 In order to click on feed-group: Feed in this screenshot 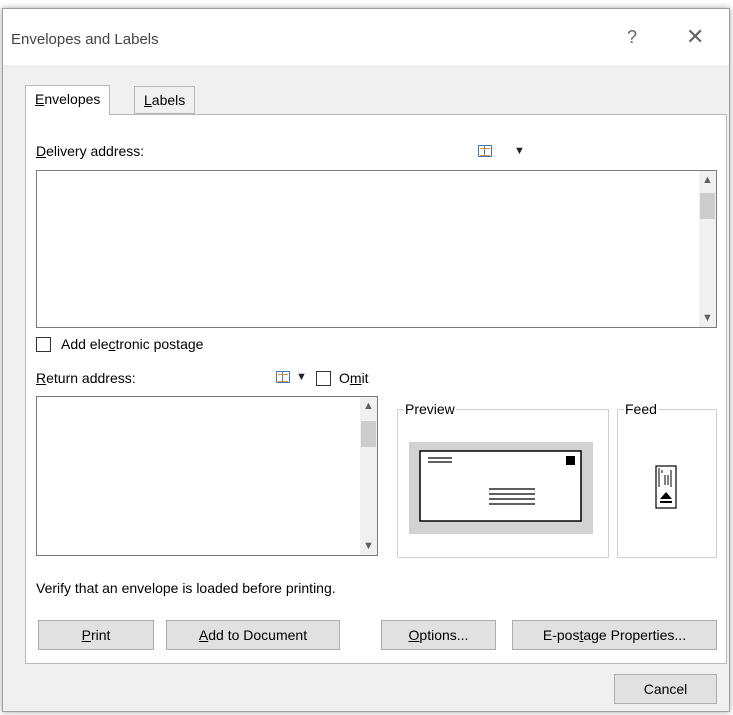, I will do `click(667, 479)`.